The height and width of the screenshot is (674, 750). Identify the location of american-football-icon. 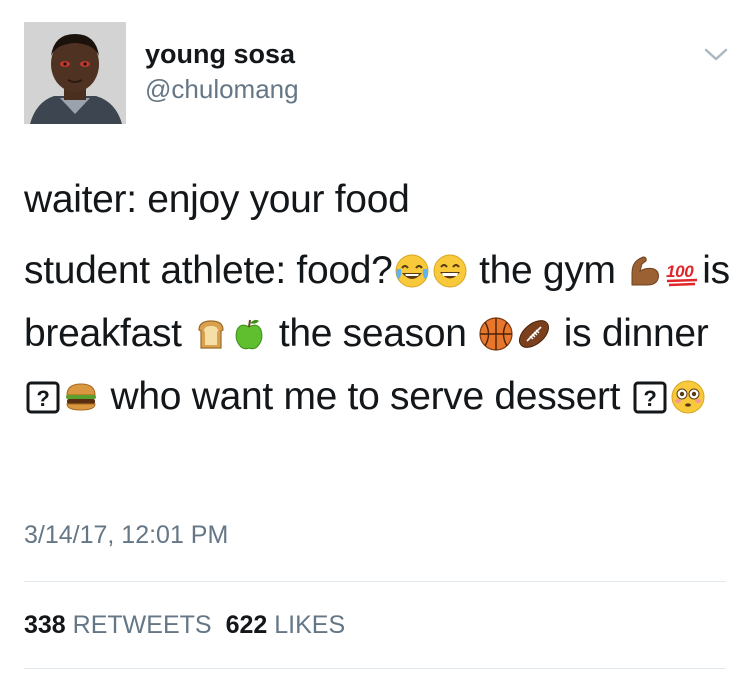
(534, 334).